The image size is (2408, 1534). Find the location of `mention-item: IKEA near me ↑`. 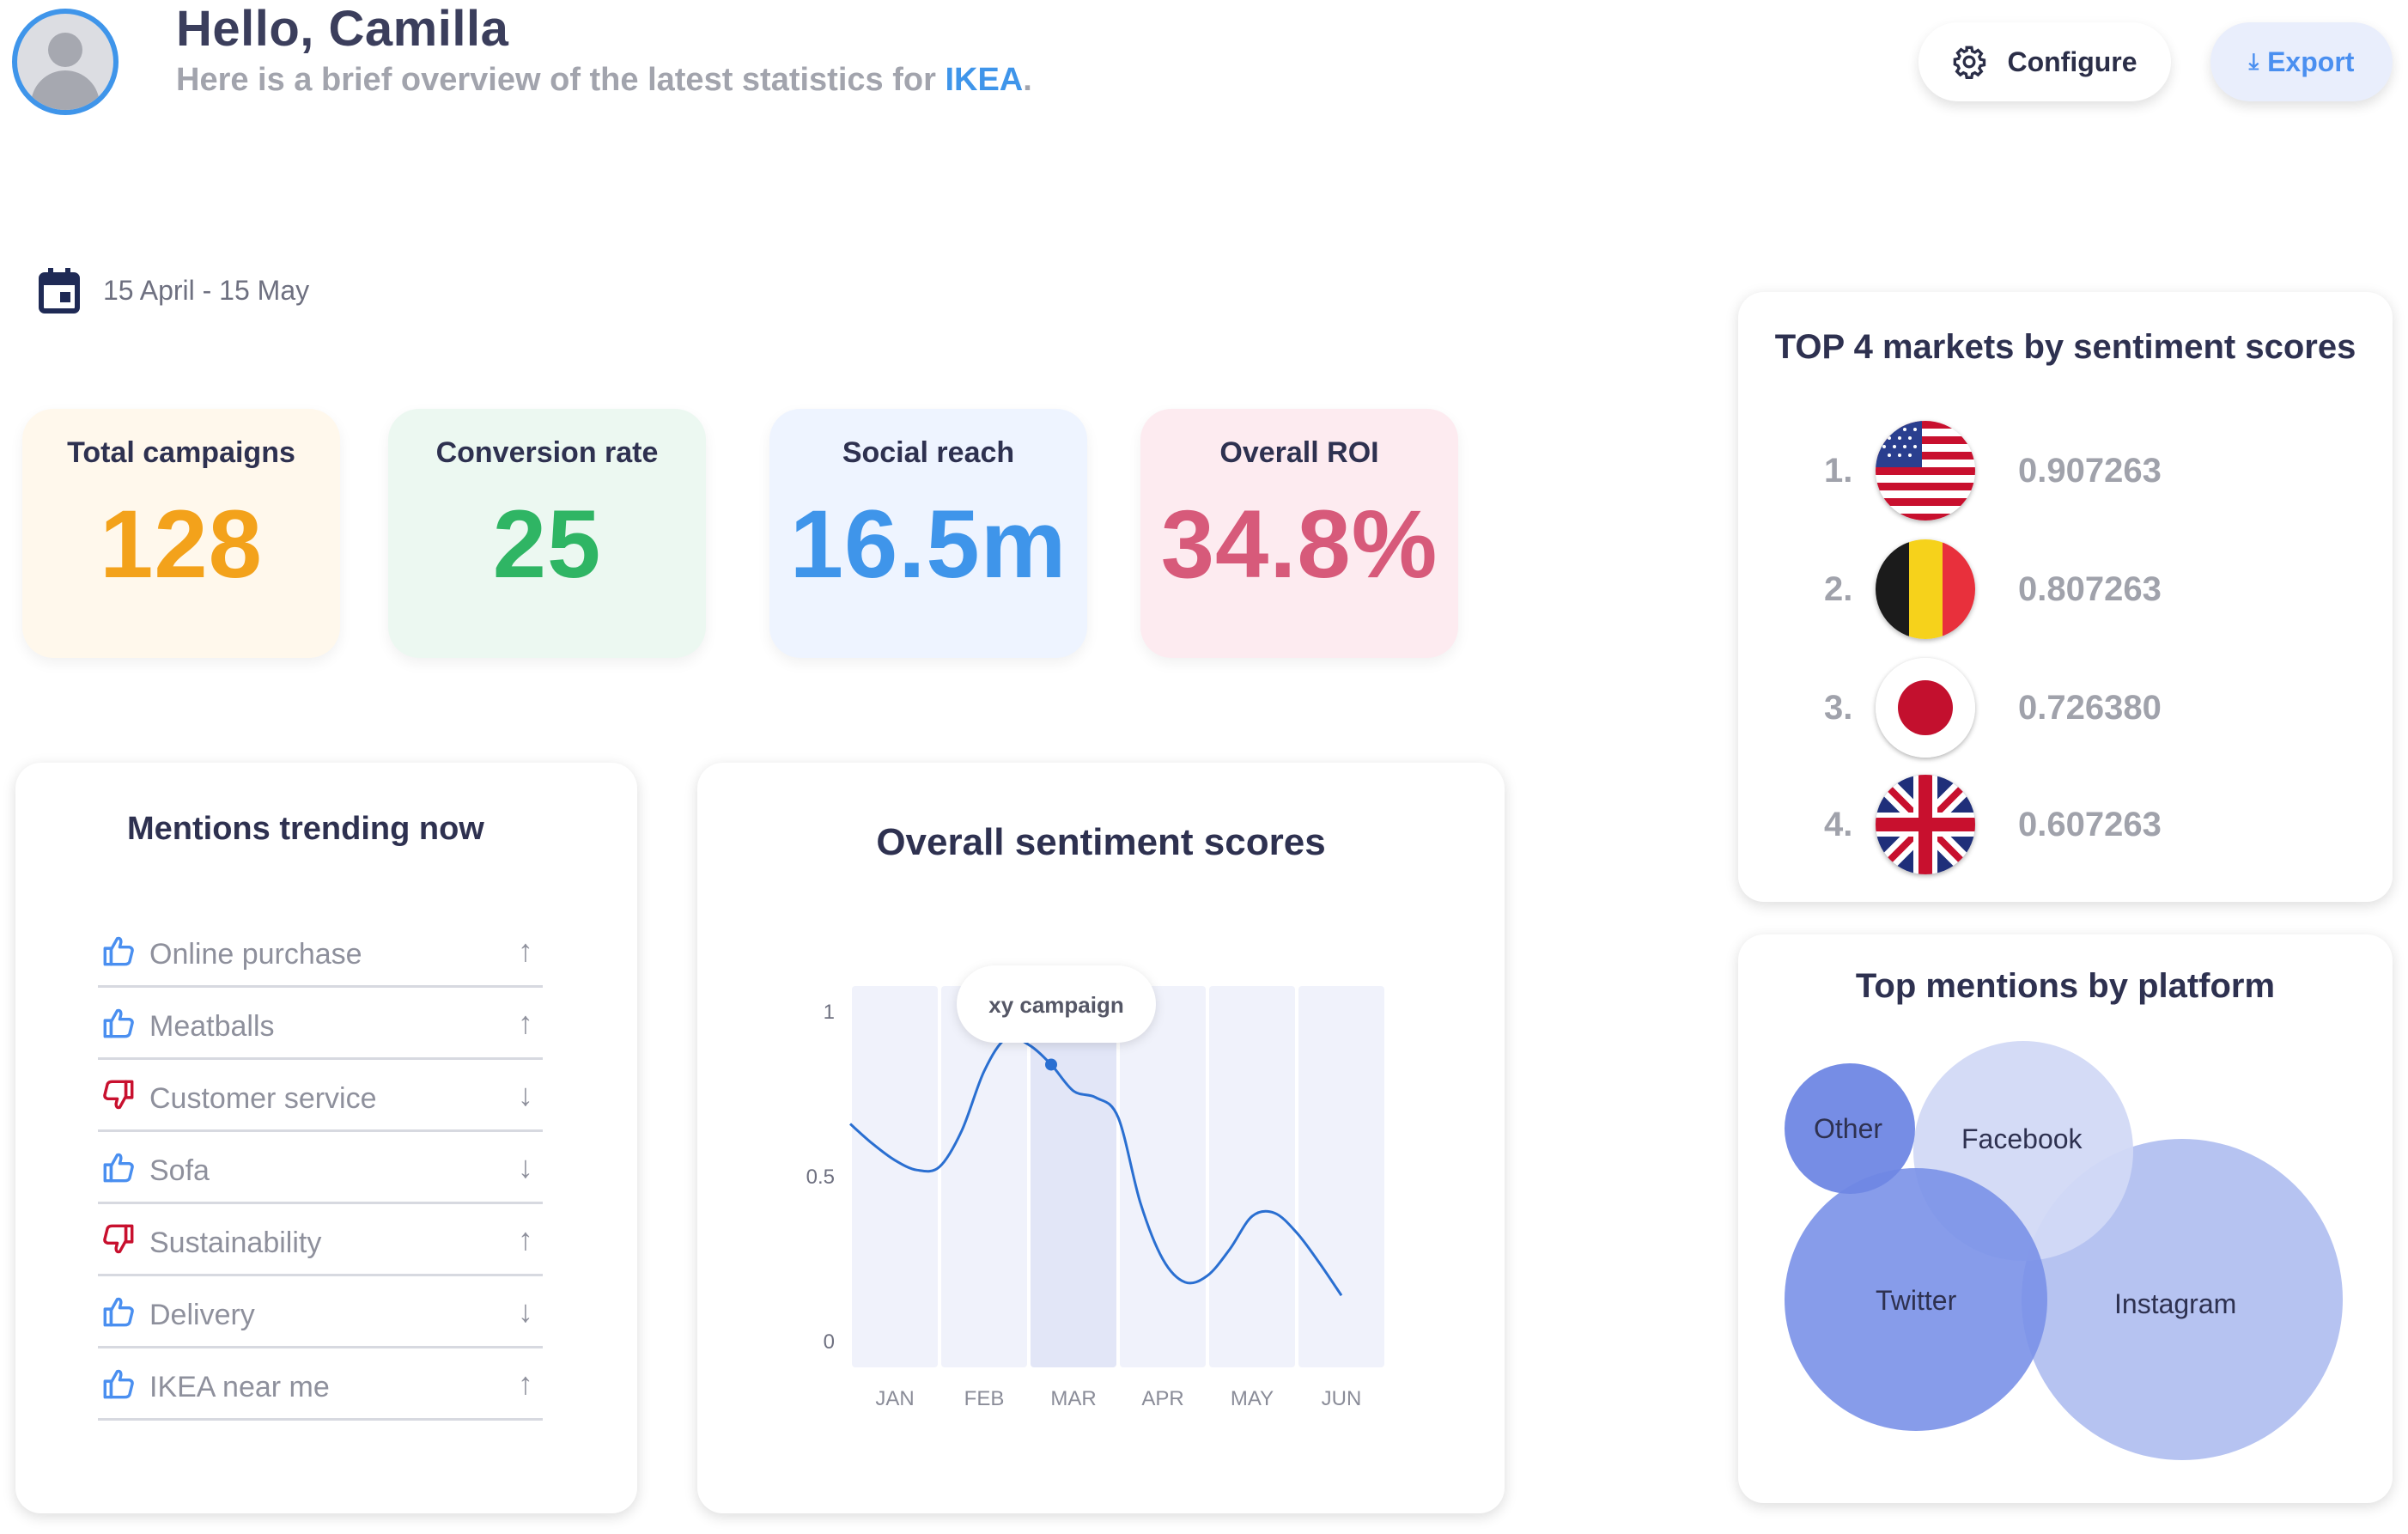

mention-item: IKEA near me ↑ is located at coordinates (320, 1385).